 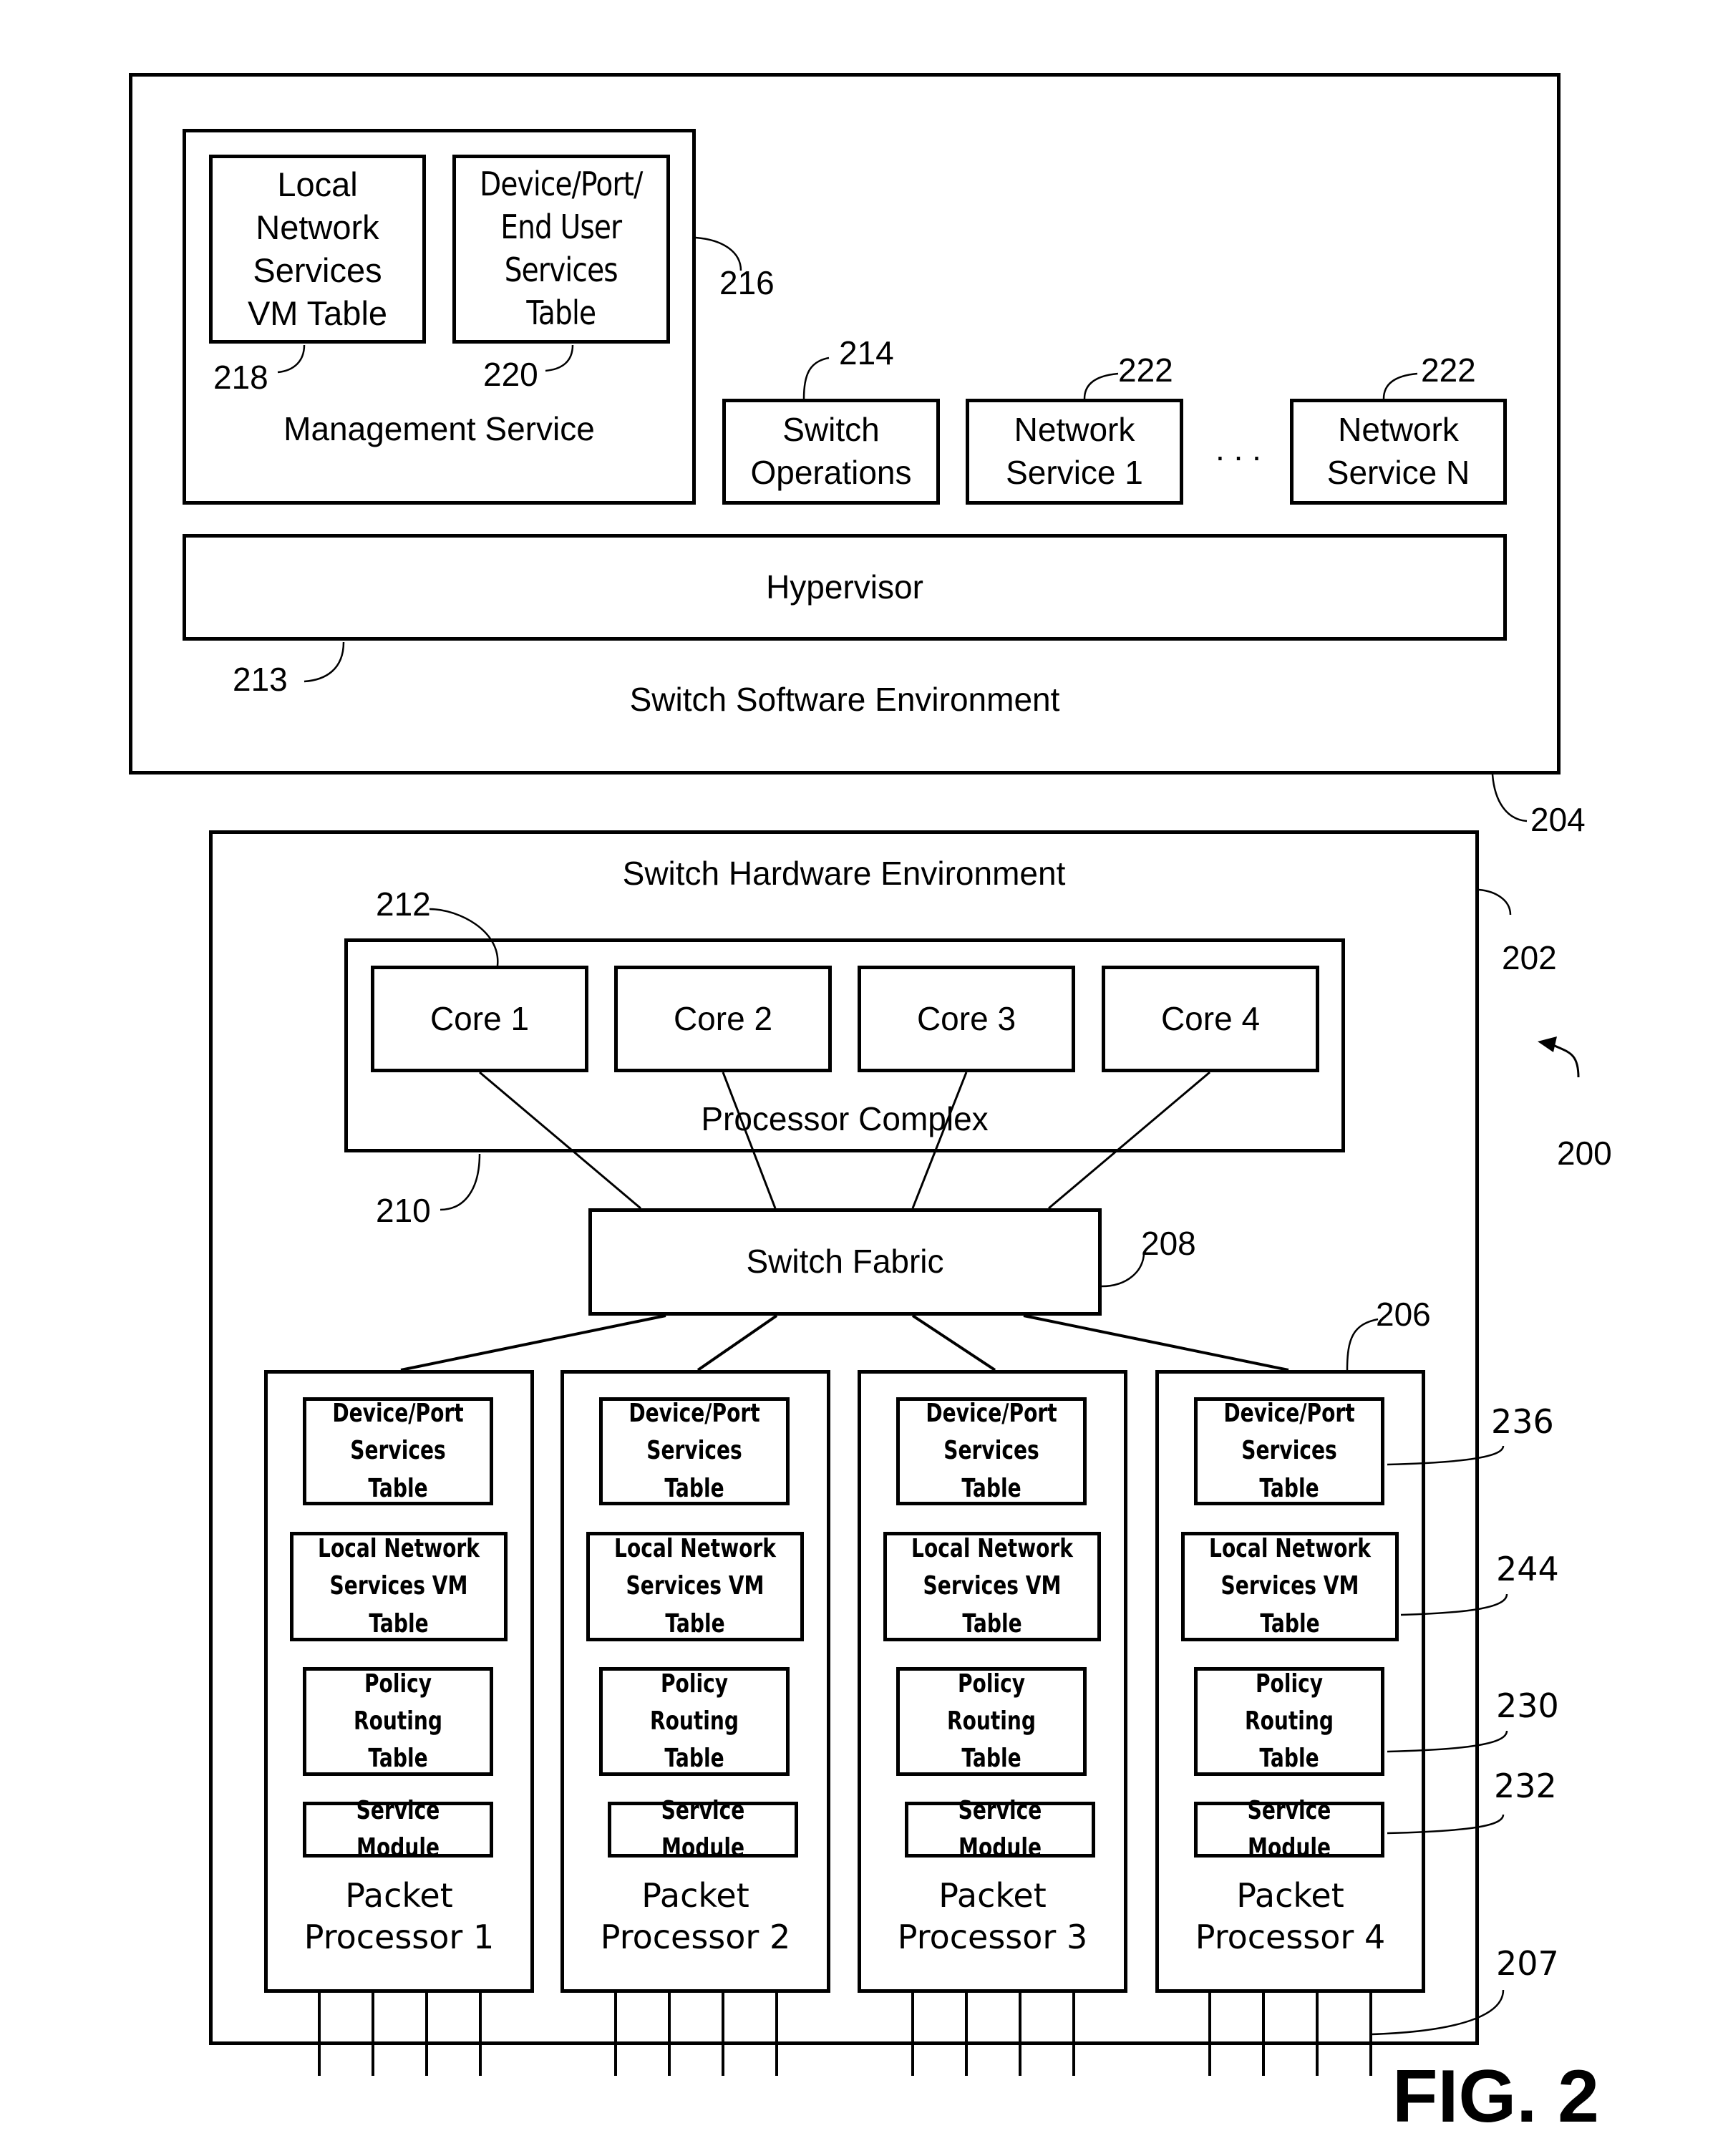 What do you see at coordinates (747, 282) in the screenshot?
I see `ref-216: 216` at bounding box center [747, 282].